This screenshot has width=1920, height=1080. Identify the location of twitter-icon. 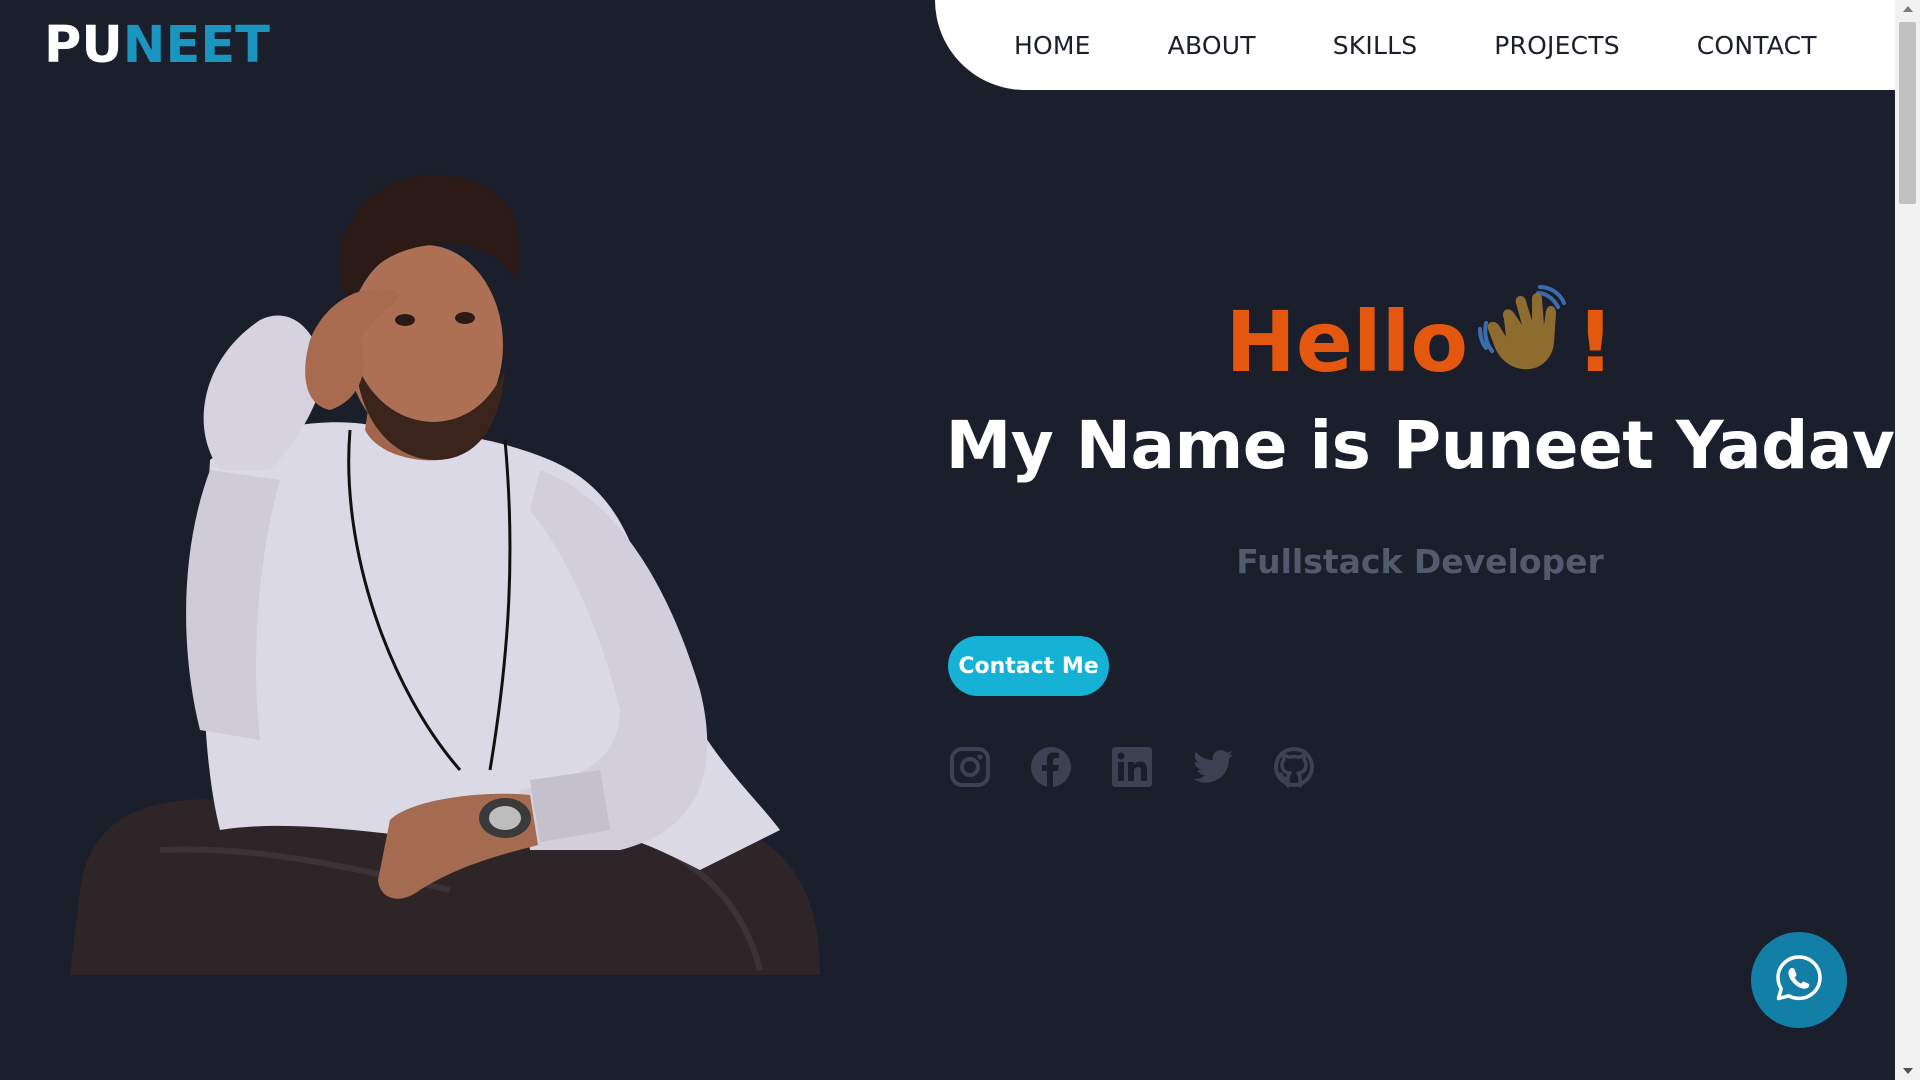
(1213, 767).